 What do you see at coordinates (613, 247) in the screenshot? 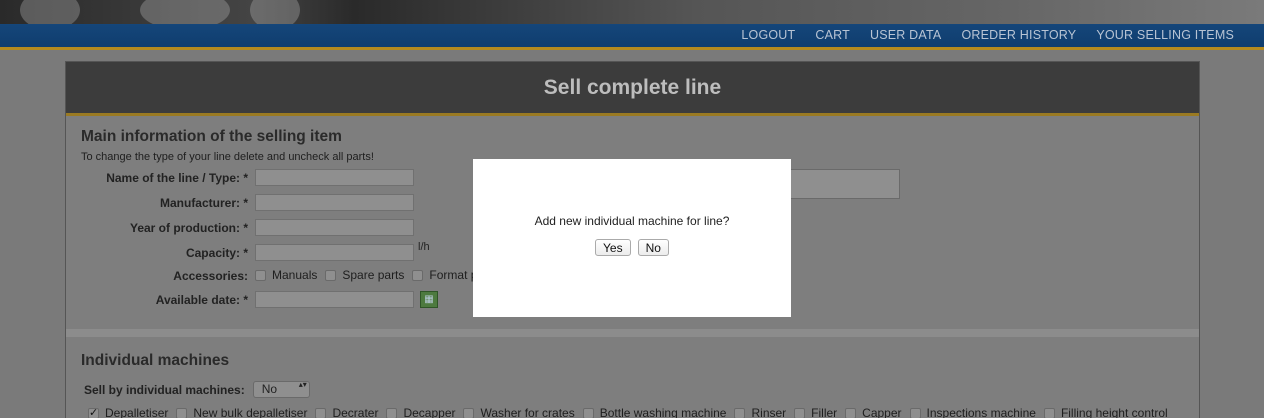
I see `yes-button: Yes` at bounding box center [613, 247].